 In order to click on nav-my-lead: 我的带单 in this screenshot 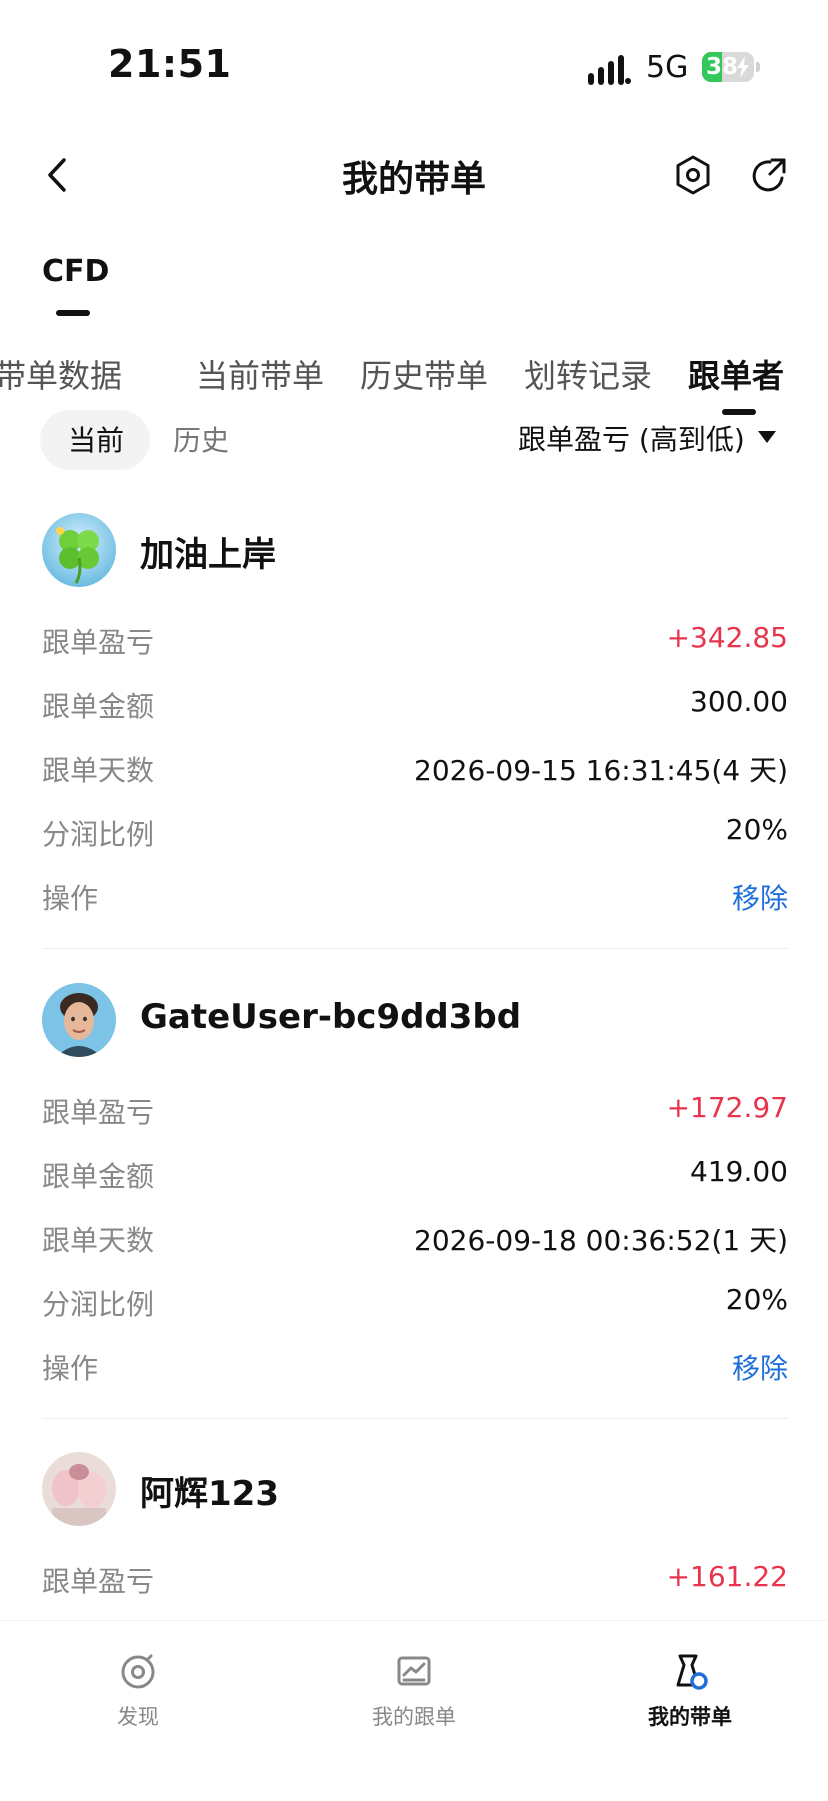, I will do `click(690, 1691)`.